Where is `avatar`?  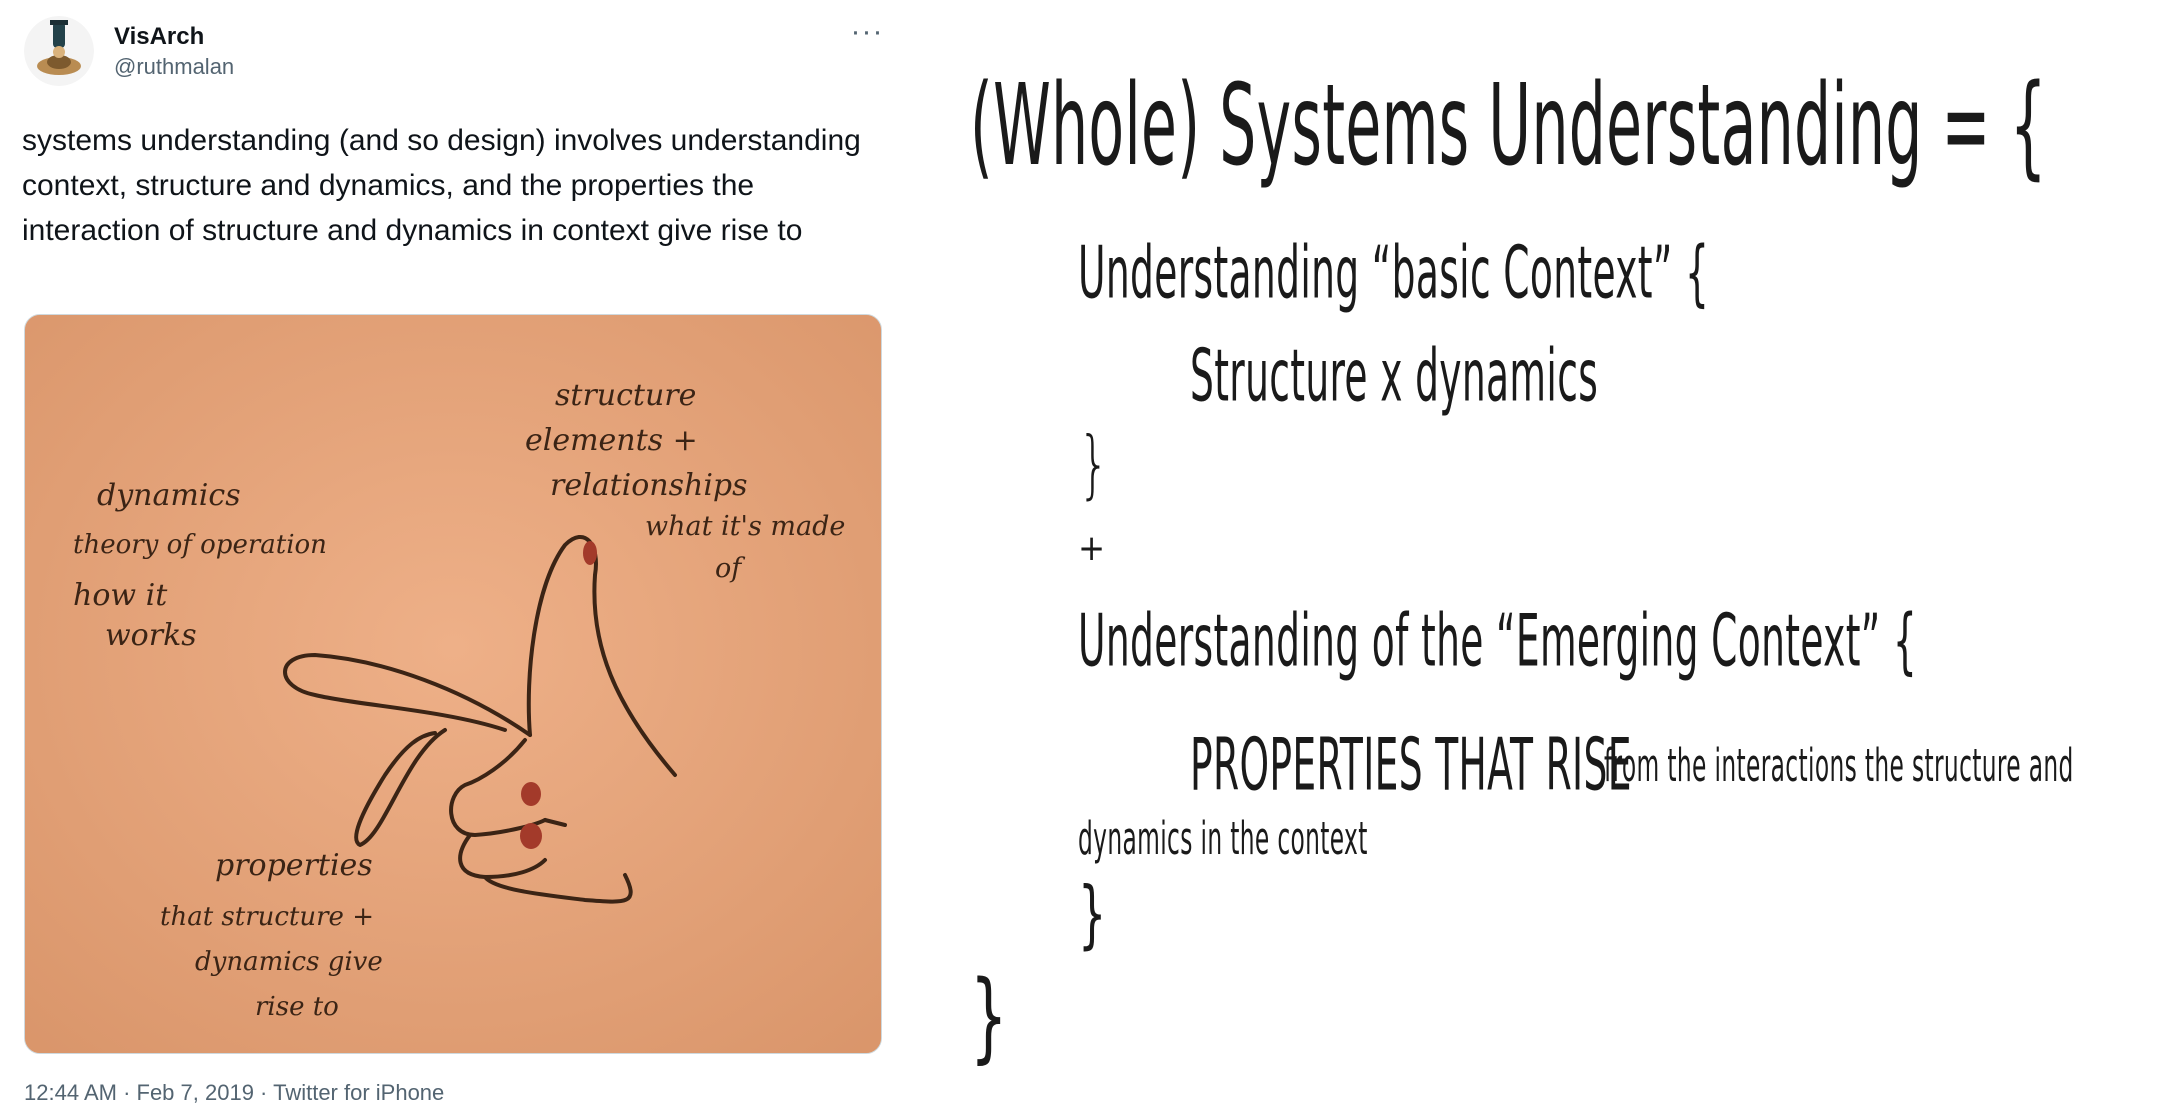
avatar is located at coordinates (59, 51).